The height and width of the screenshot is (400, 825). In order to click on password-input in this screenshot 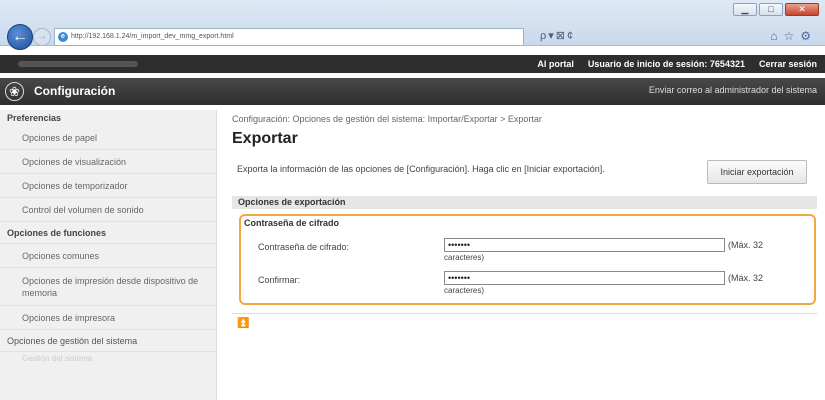, I will do `click(584, 245)`.